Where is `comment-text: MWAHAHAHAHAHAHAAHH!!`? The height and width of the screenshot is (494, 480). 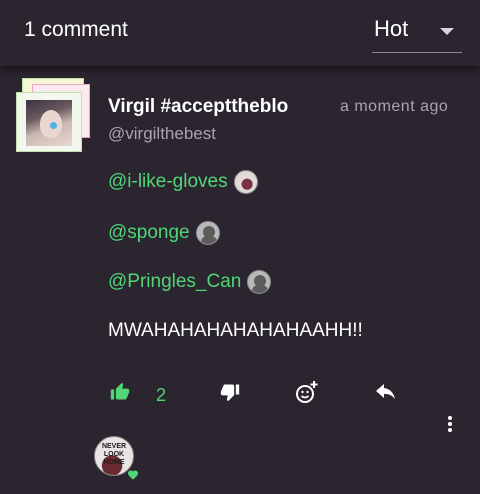
comment-text: MWAHAHAHAHAHAHAAHH!! is located at coordinates (235, 330).